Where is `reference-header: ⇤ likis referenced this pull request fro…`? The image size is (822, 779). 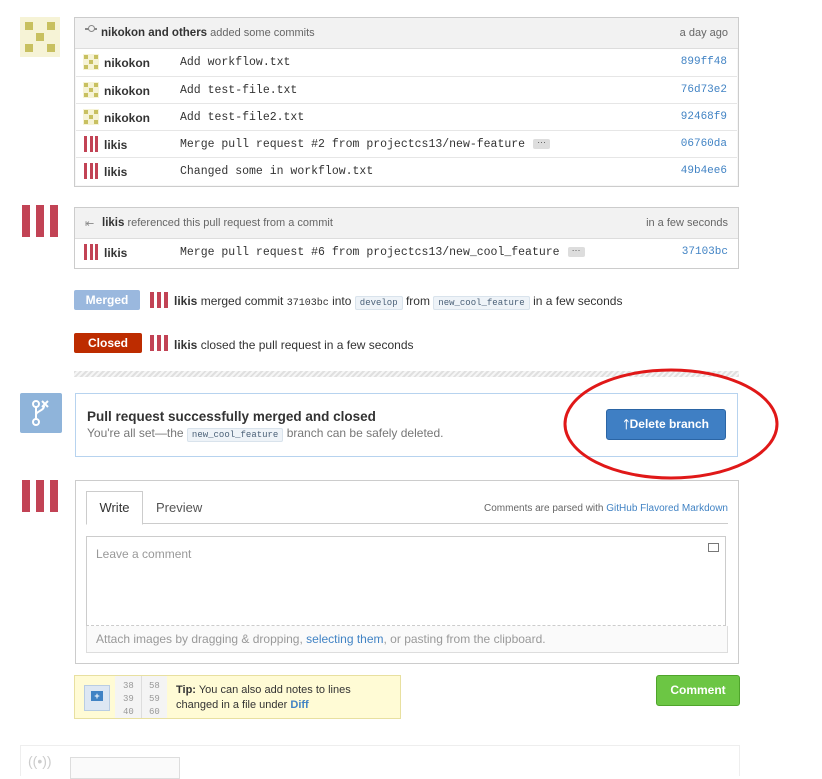 reference-header: ⇤ likis referenced this pull request fro… is located at coordinates (406, 223).